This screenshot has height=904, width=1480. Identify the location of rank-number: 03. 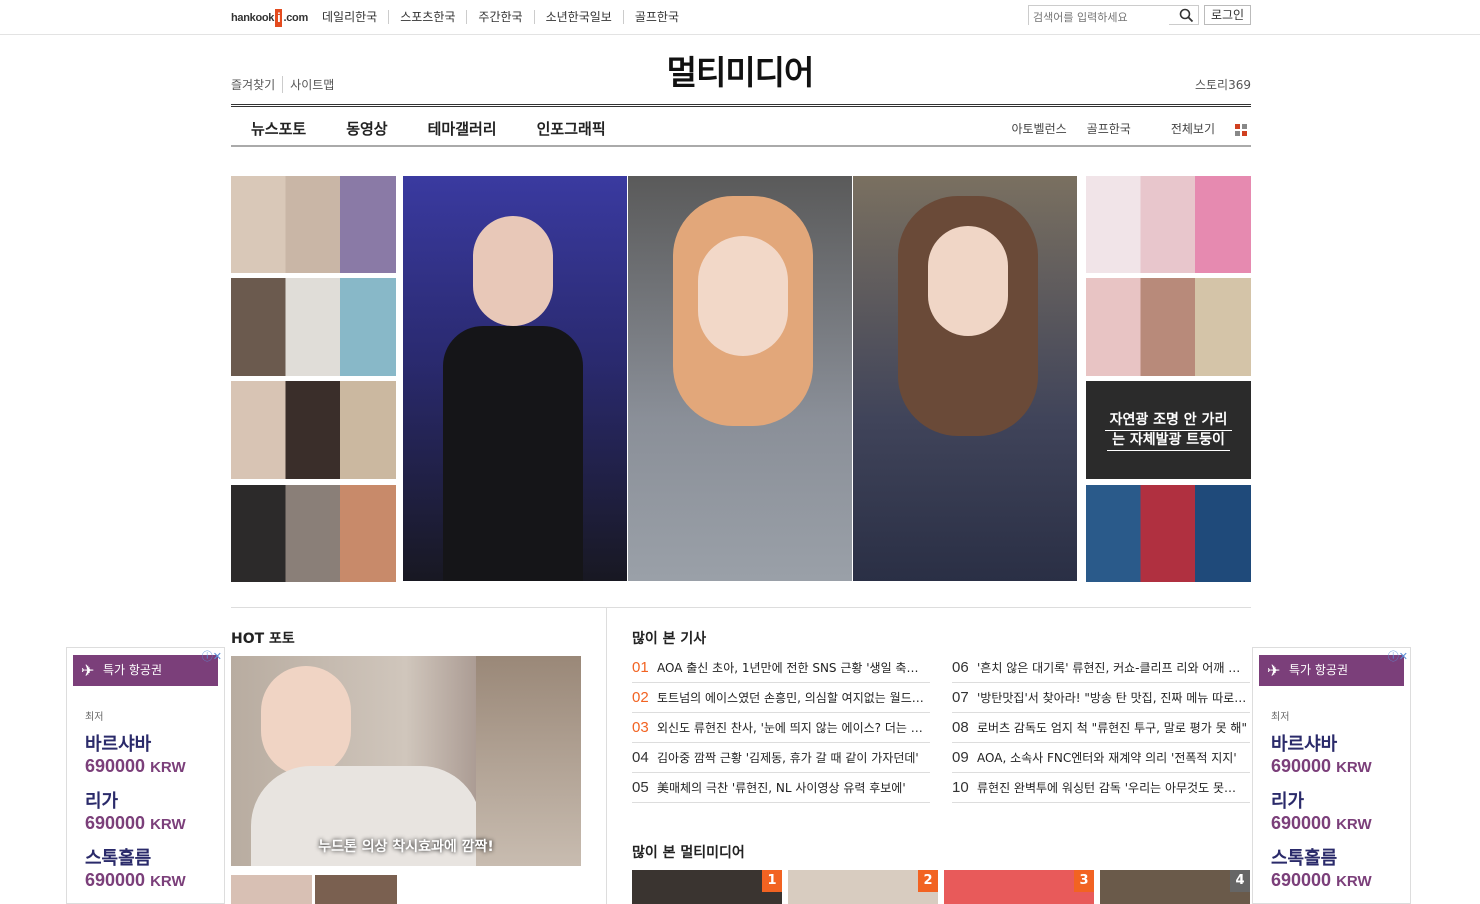
(640, 727).